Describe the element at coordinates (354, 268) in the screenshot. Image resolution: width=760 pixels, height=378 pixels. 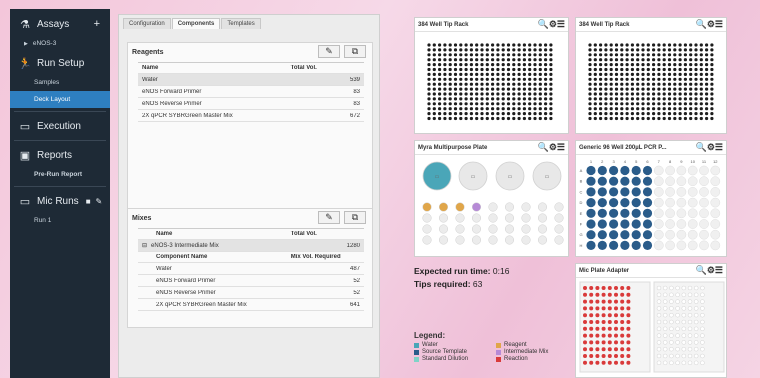
I see `component-vol: 487` at that location.